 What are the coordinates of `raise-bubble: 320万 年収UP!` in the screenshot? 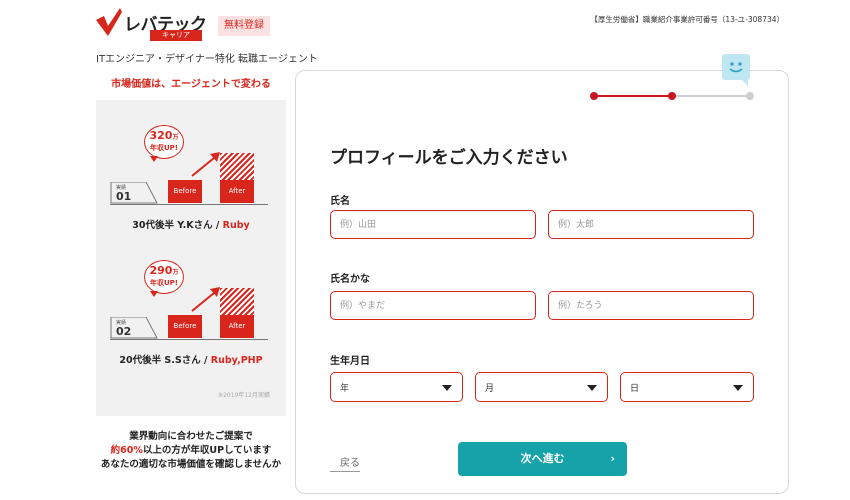 It's located at (164, 142).